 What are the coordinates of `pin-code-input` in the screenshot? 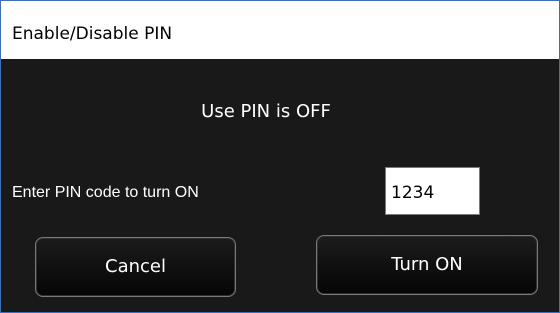 It's located at (432, 191).